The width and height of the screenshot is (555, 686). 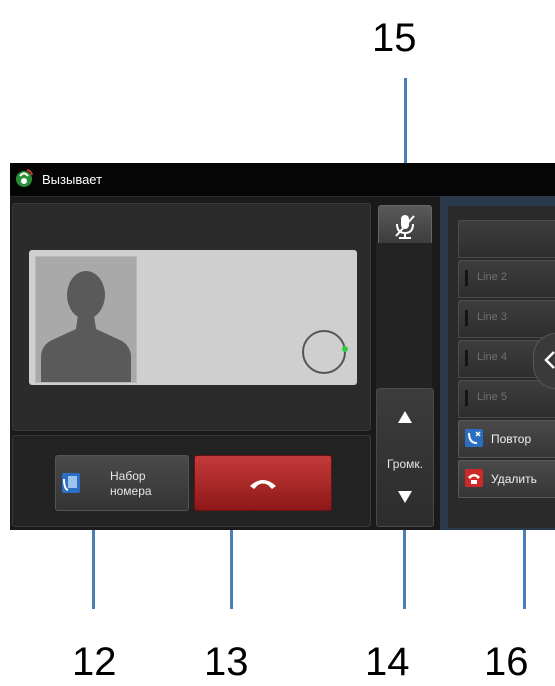 I want to click on redial-icon, so click(x=474, y=438).